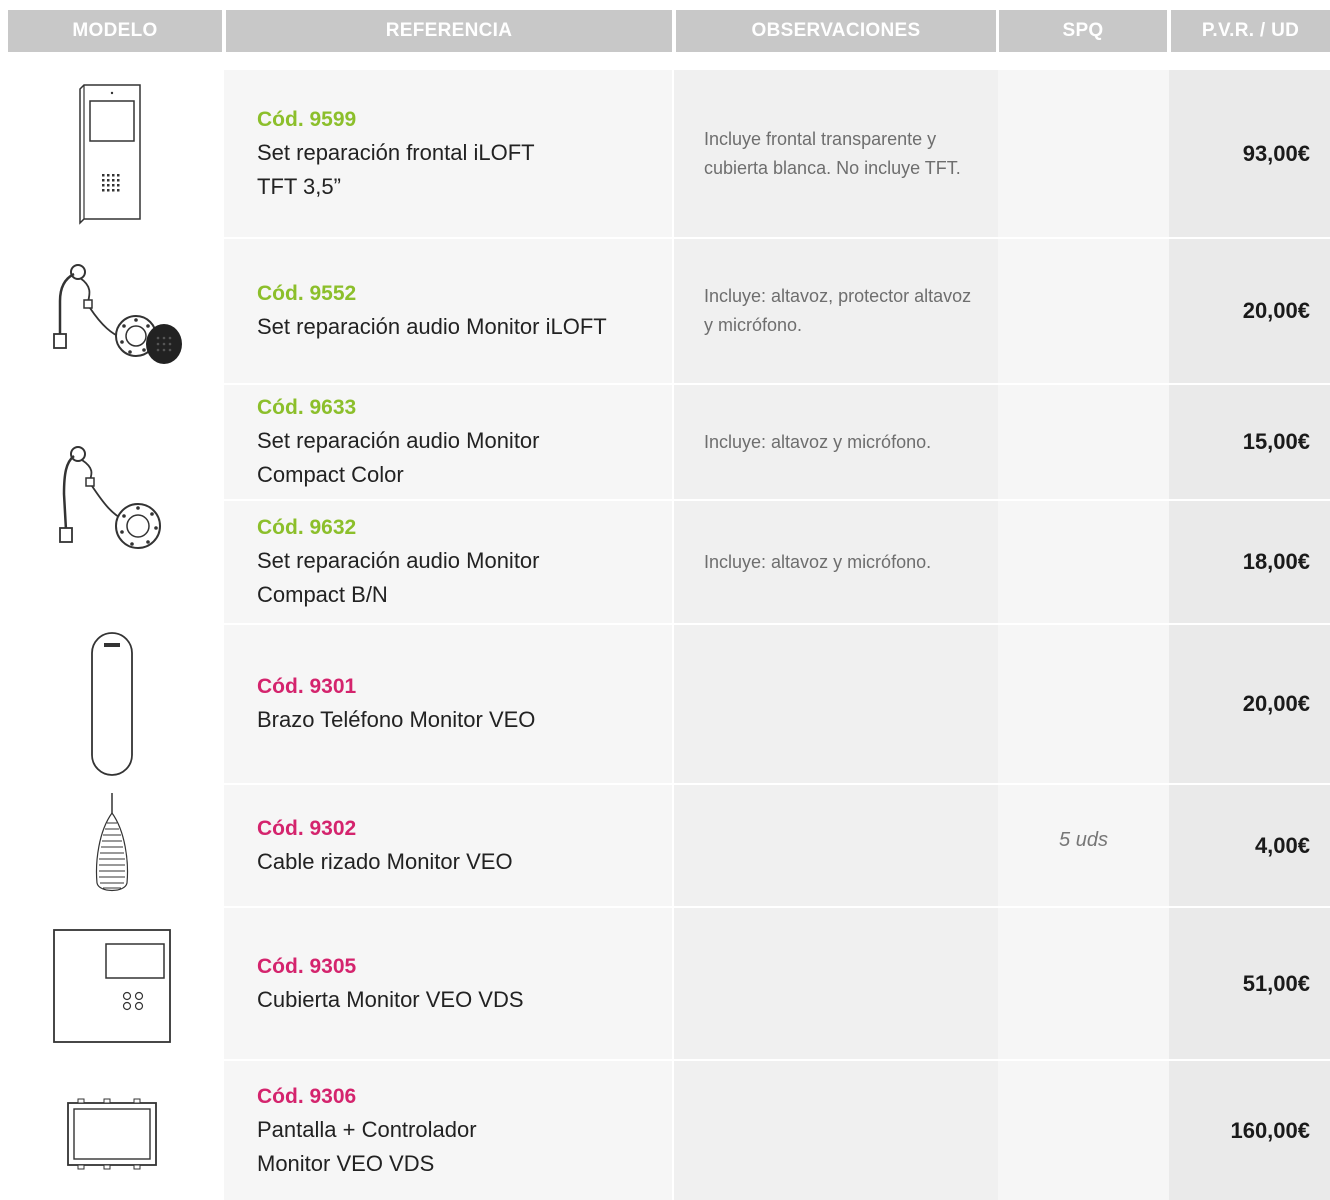 The width and height of the screenshot is (1330, 1200). I want to click on product-description: Cubierta Monitor VEO VDS, so click(390, 999).